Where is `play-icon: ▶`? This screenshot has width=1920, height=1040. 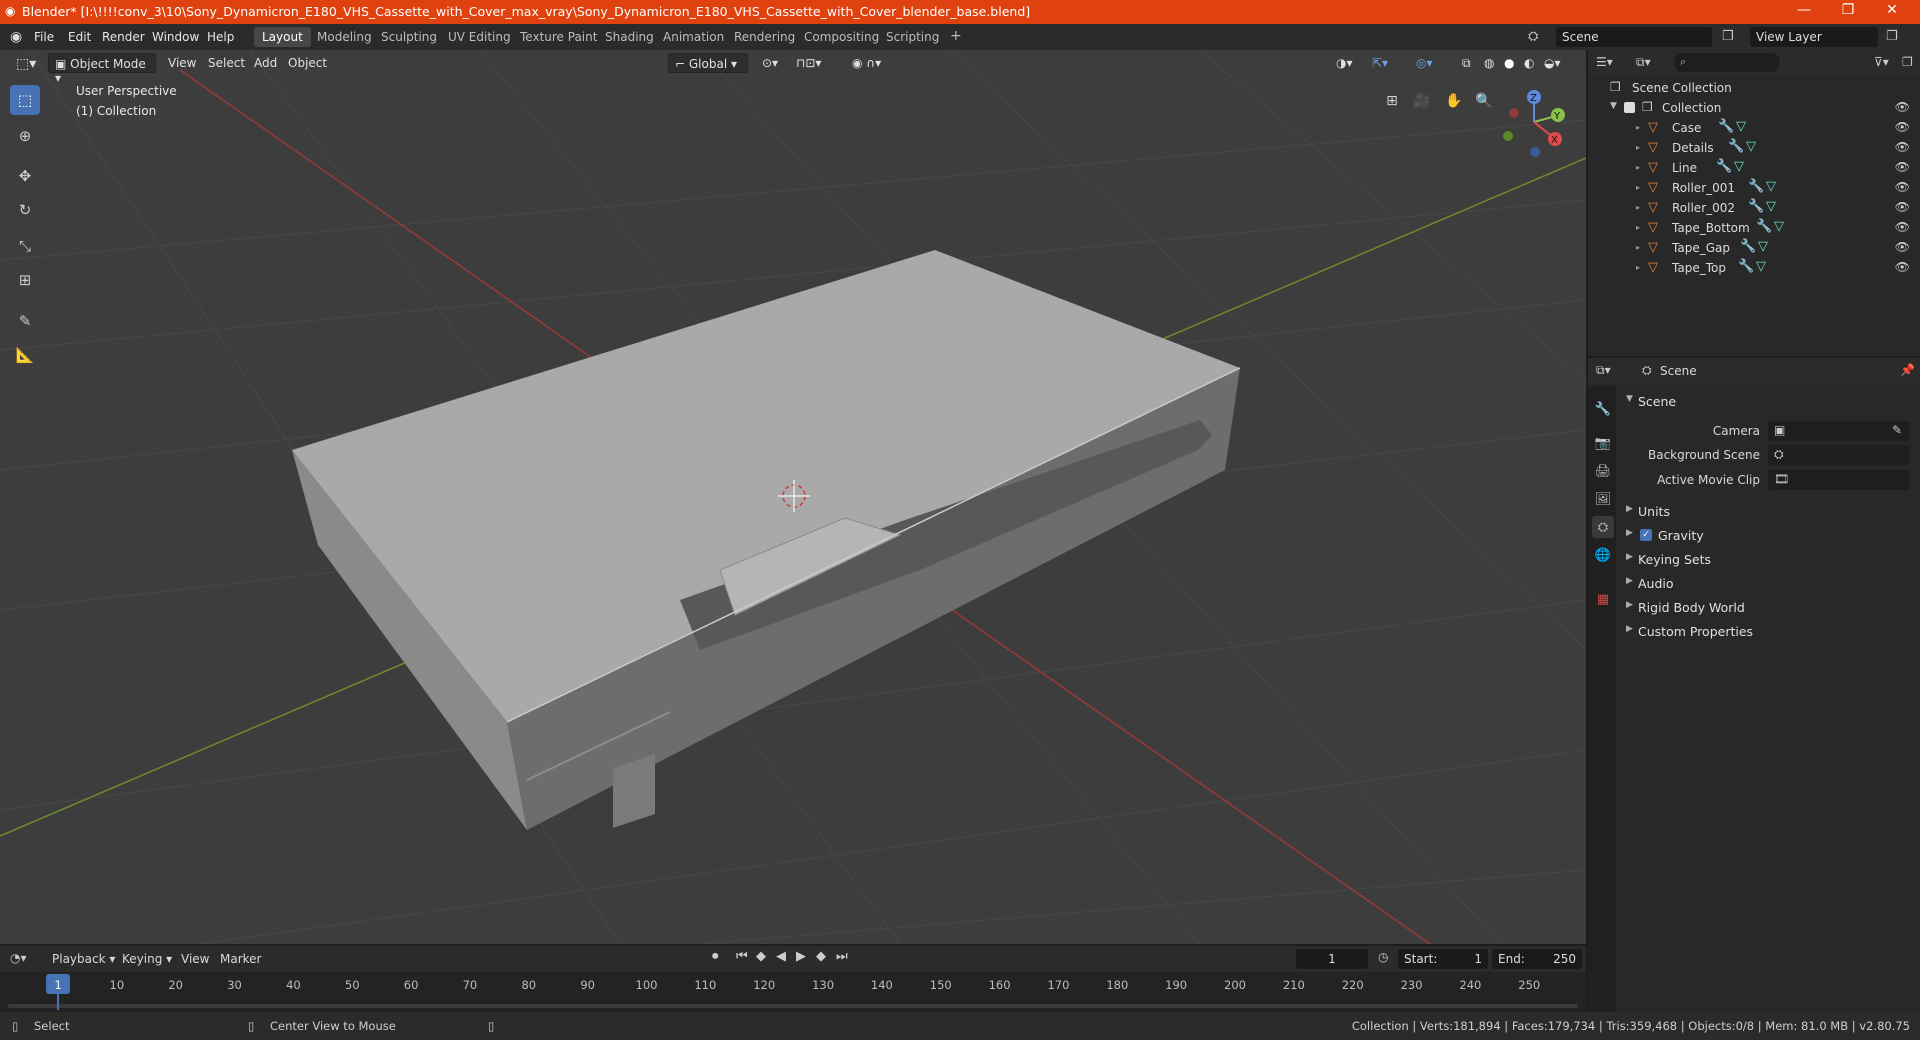 play-icon: ▶ is located at coordinates (801, 956).